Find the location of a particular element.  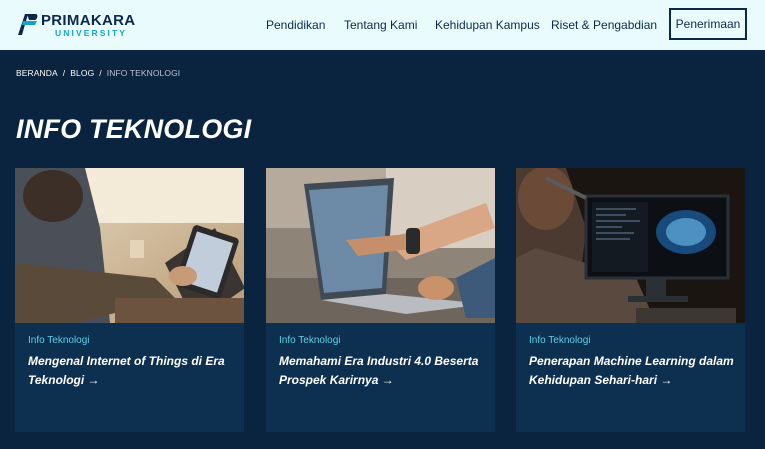

logo-subtitle: UNIVERSITY is located at coordinates (91, 33).